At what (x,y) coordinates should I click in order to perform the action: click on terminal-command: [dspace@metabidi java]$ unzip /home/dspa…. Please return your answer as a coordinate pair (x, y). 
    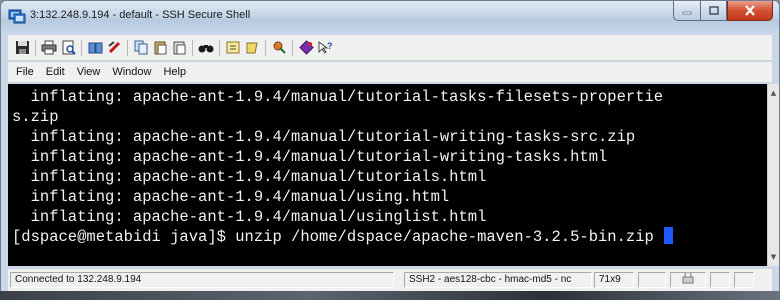
    Looking at the image, I should click on (338, 237).